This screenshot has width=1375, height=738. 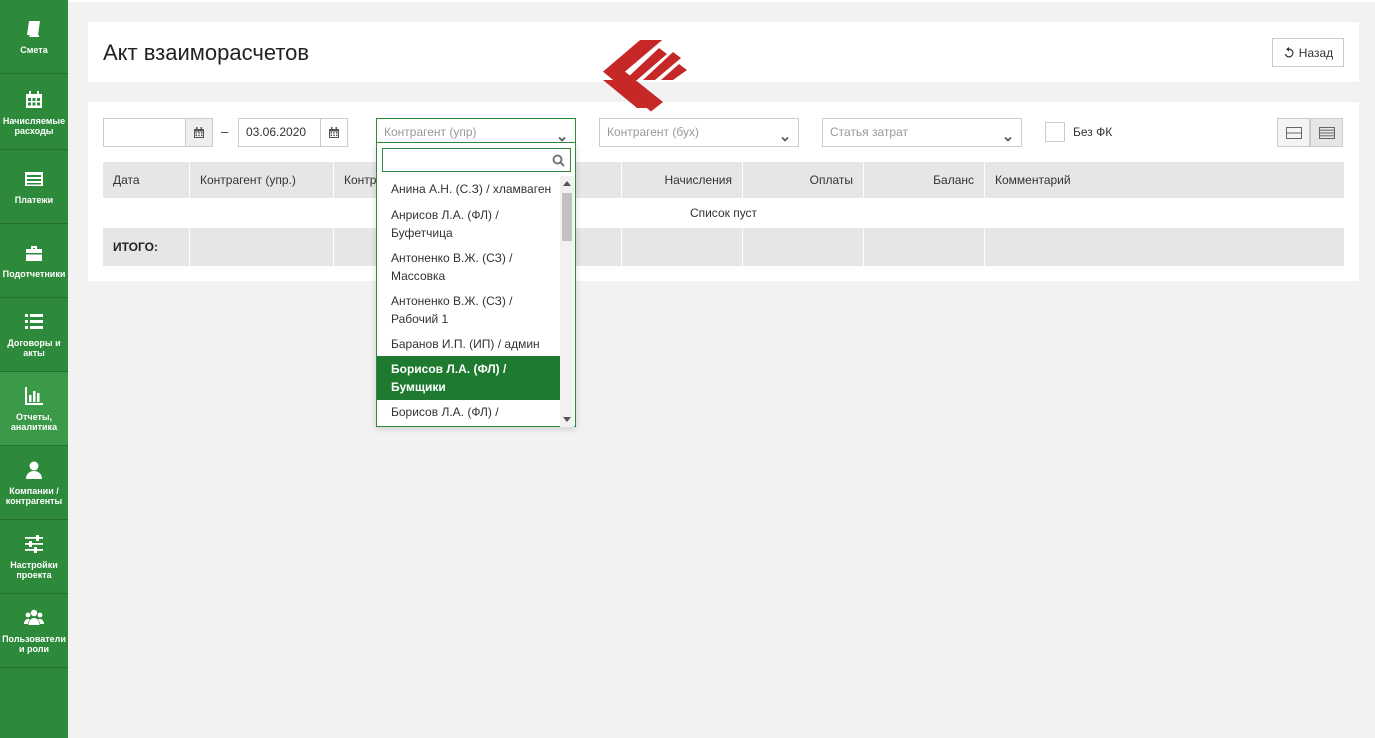 What do you see at coordinates (922, 132) in the screenshot?
I see `cost-item-select: Статья затрат` at bounding box center [922, 132].